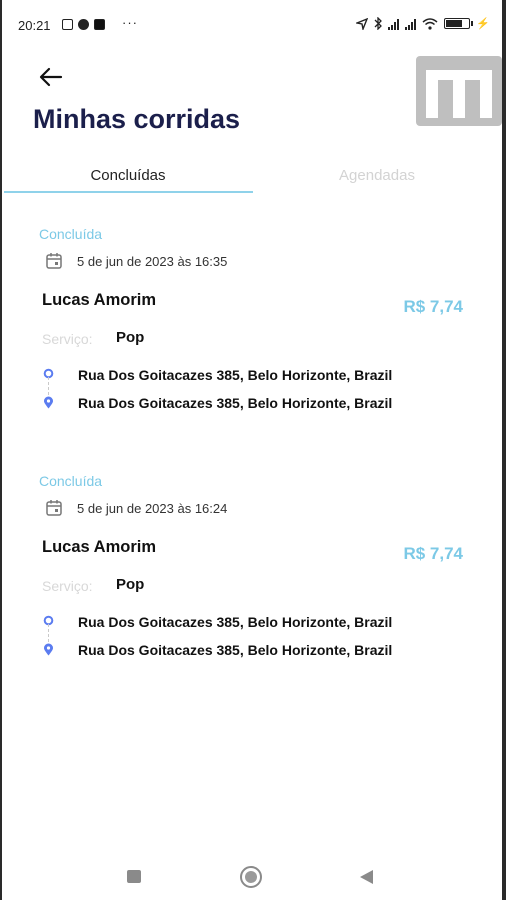 The height and width of the screenshot is (900, 506). I want to click on ride-date: 5 de jun de 2023 às 16:35, so click(152, 261).